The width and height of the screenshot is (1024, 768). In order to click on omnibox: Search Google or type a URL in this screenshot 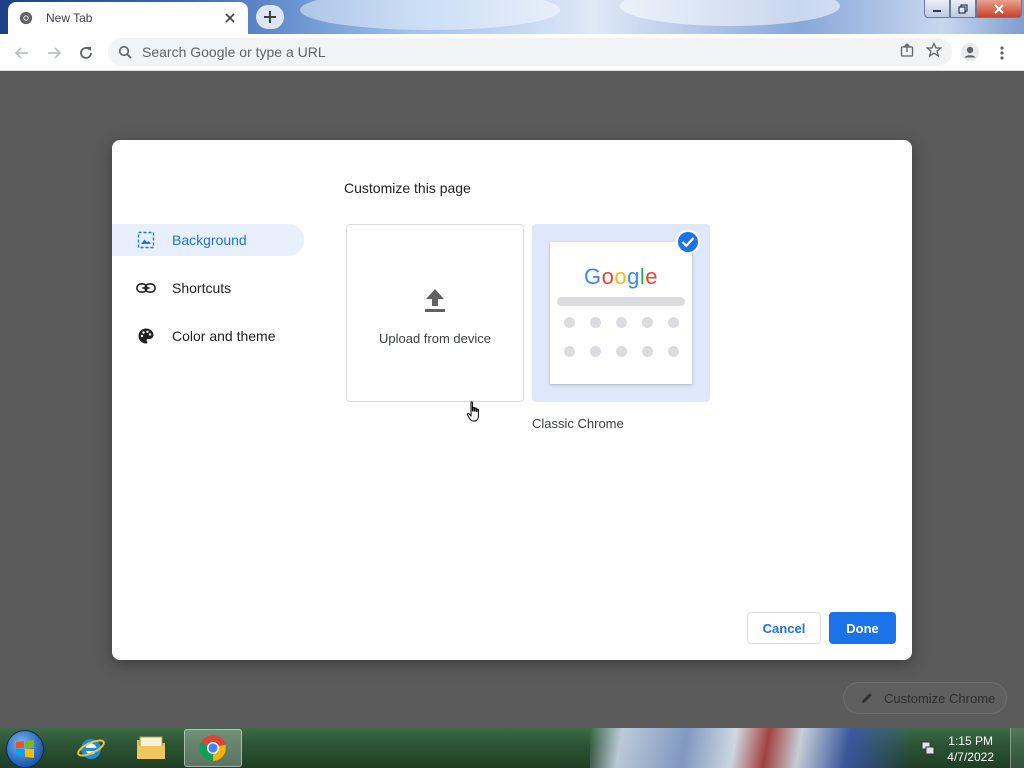, I will do `click(530, 52)`.